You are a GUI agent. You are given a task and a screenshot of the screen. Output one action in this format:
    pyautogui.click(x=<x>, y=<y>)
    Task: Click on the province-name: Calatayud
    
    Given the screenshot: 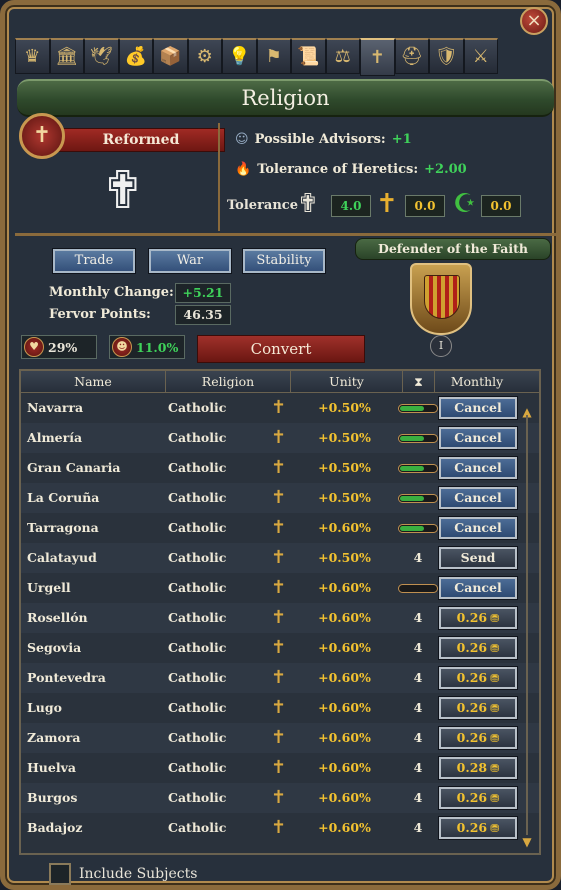 What is the action you would take?
    pyautogui.click(x=93, y=558)
    